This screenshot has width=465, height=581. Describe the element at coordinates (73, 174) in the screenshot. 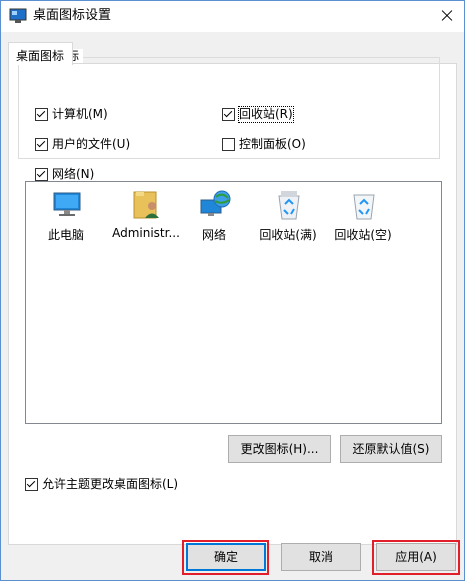

I see `checkbox-label: 网络(N)` at that location.